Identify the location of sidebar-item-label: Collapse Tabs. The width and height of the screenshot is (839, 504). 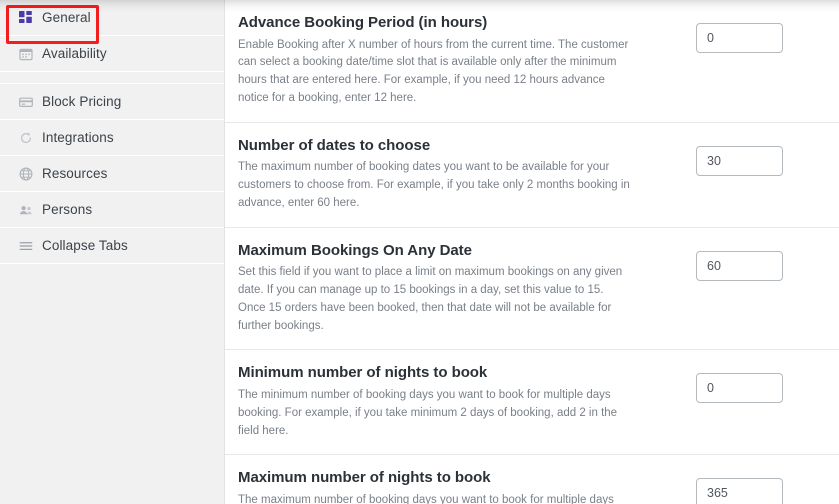
(85, 245).